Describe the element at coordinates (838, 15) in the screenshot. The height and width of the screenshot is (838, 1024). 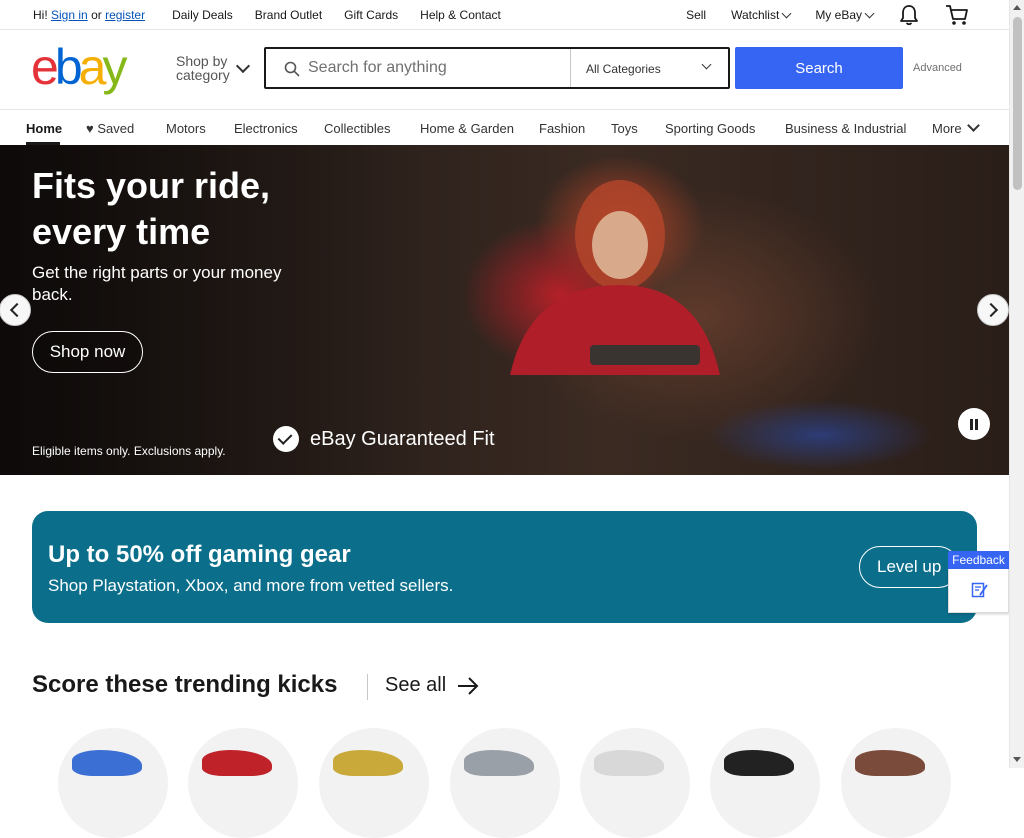
I see `my-ebay-label: My eBay` at that location.